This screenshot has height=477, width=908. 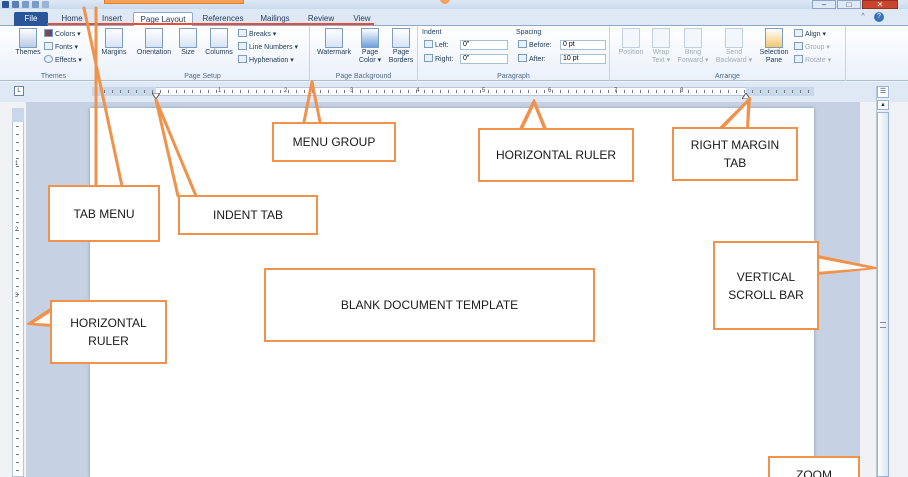 I want to click on save-icon, so click(x=15, y=4).